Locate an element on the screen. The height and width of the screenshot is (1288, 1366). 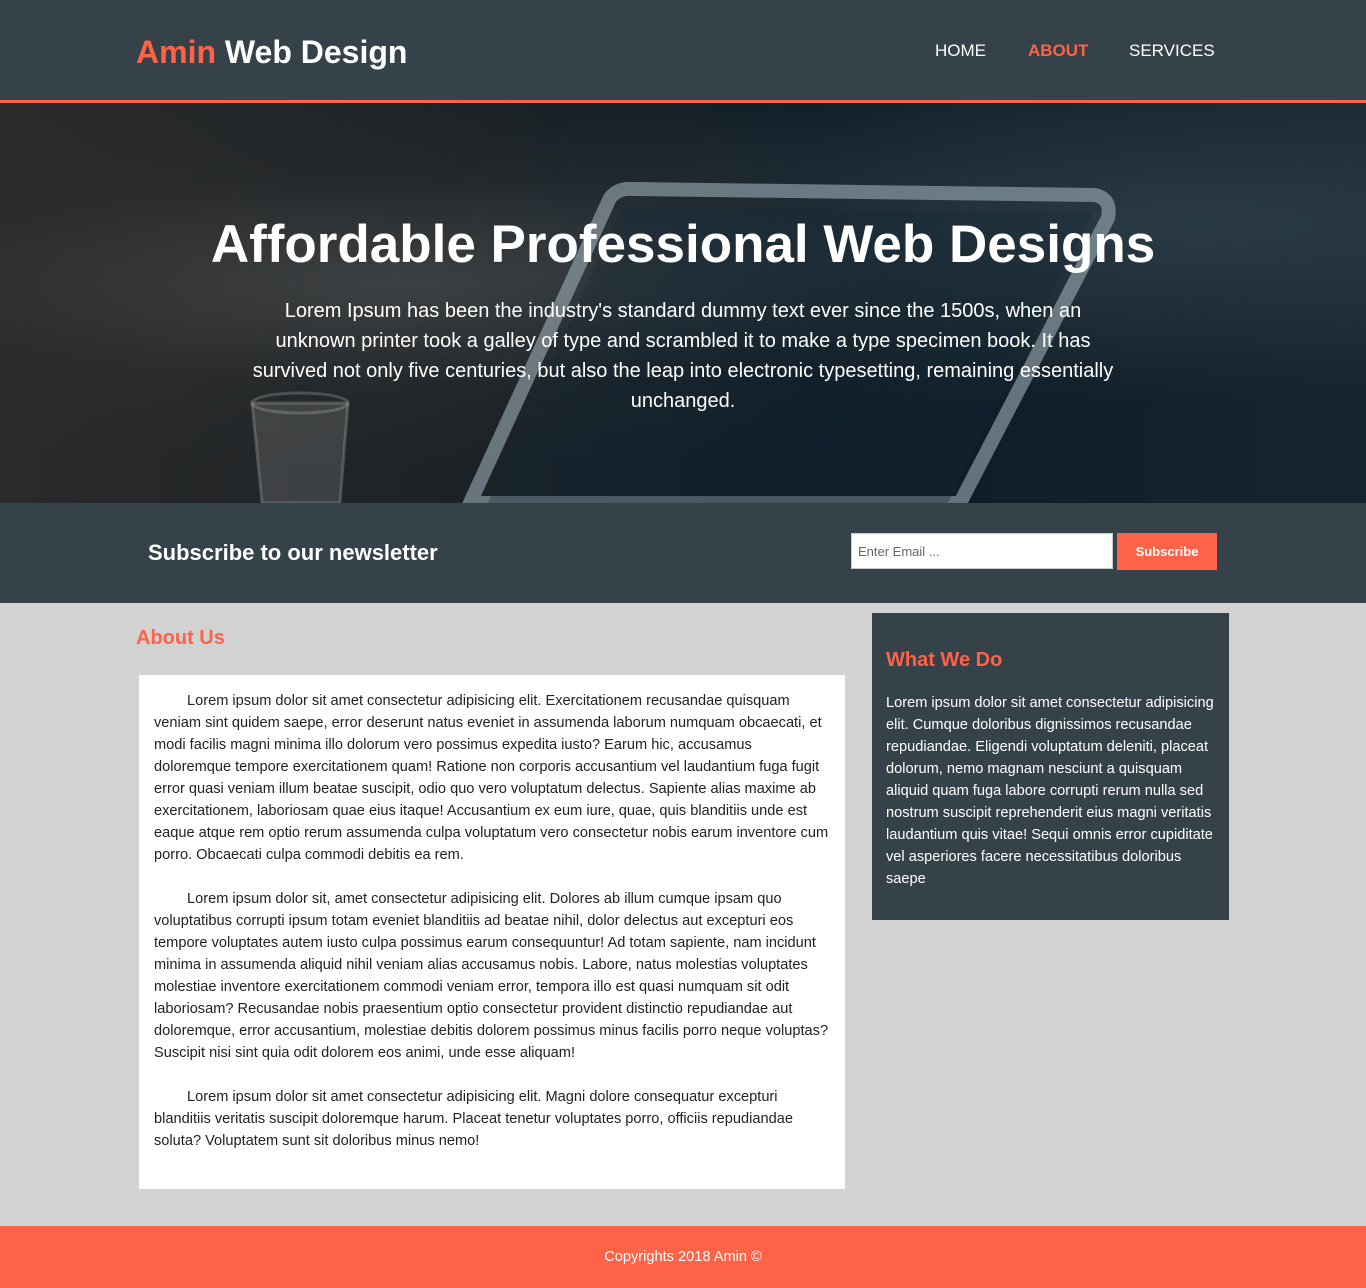
nav-services: SERVICES is located at coordinates (1172, 51).